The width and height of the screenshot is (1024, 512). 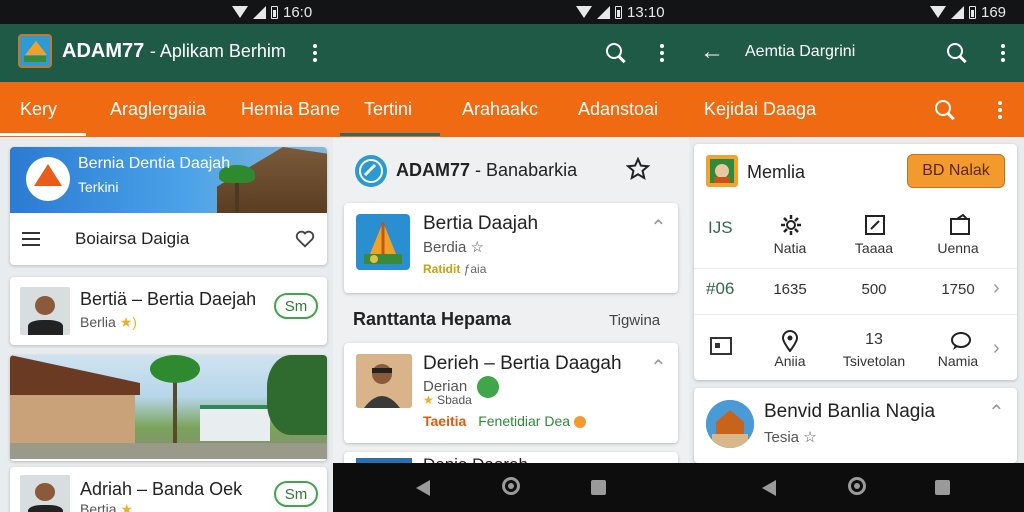 I want to click on tab-tertini: Tertini, so click(x=388, y=109).